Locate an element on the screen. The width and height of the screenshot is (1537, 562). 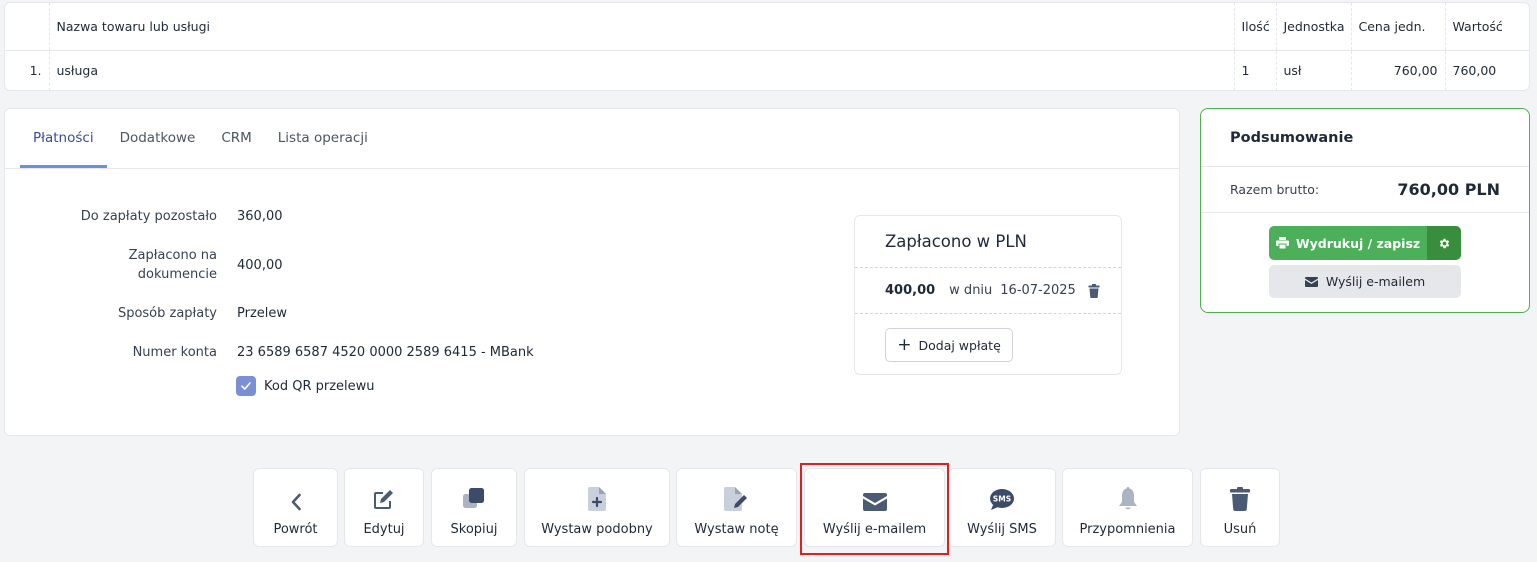
table-row: 1. usługa 1 usł 760,00 760,00 is located at coordinates (767, 70).